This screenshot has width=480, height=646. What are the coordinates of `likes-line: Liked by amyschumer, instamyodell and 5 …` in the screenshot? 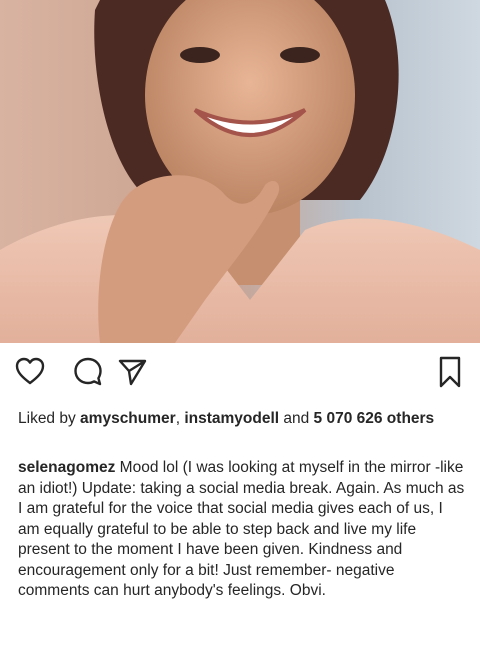 It's located at (242, 419).